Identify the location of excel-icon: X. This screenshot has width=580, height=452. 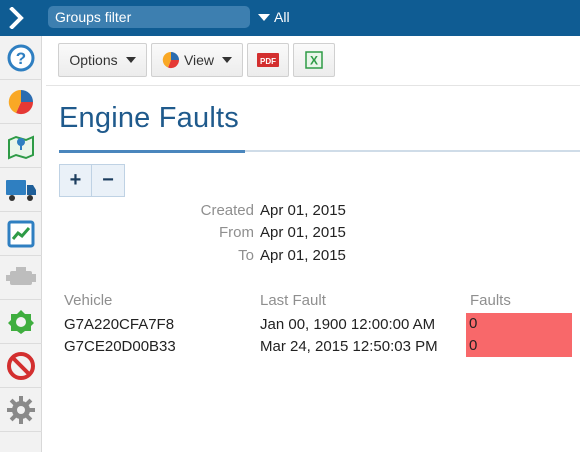
(314, 60).